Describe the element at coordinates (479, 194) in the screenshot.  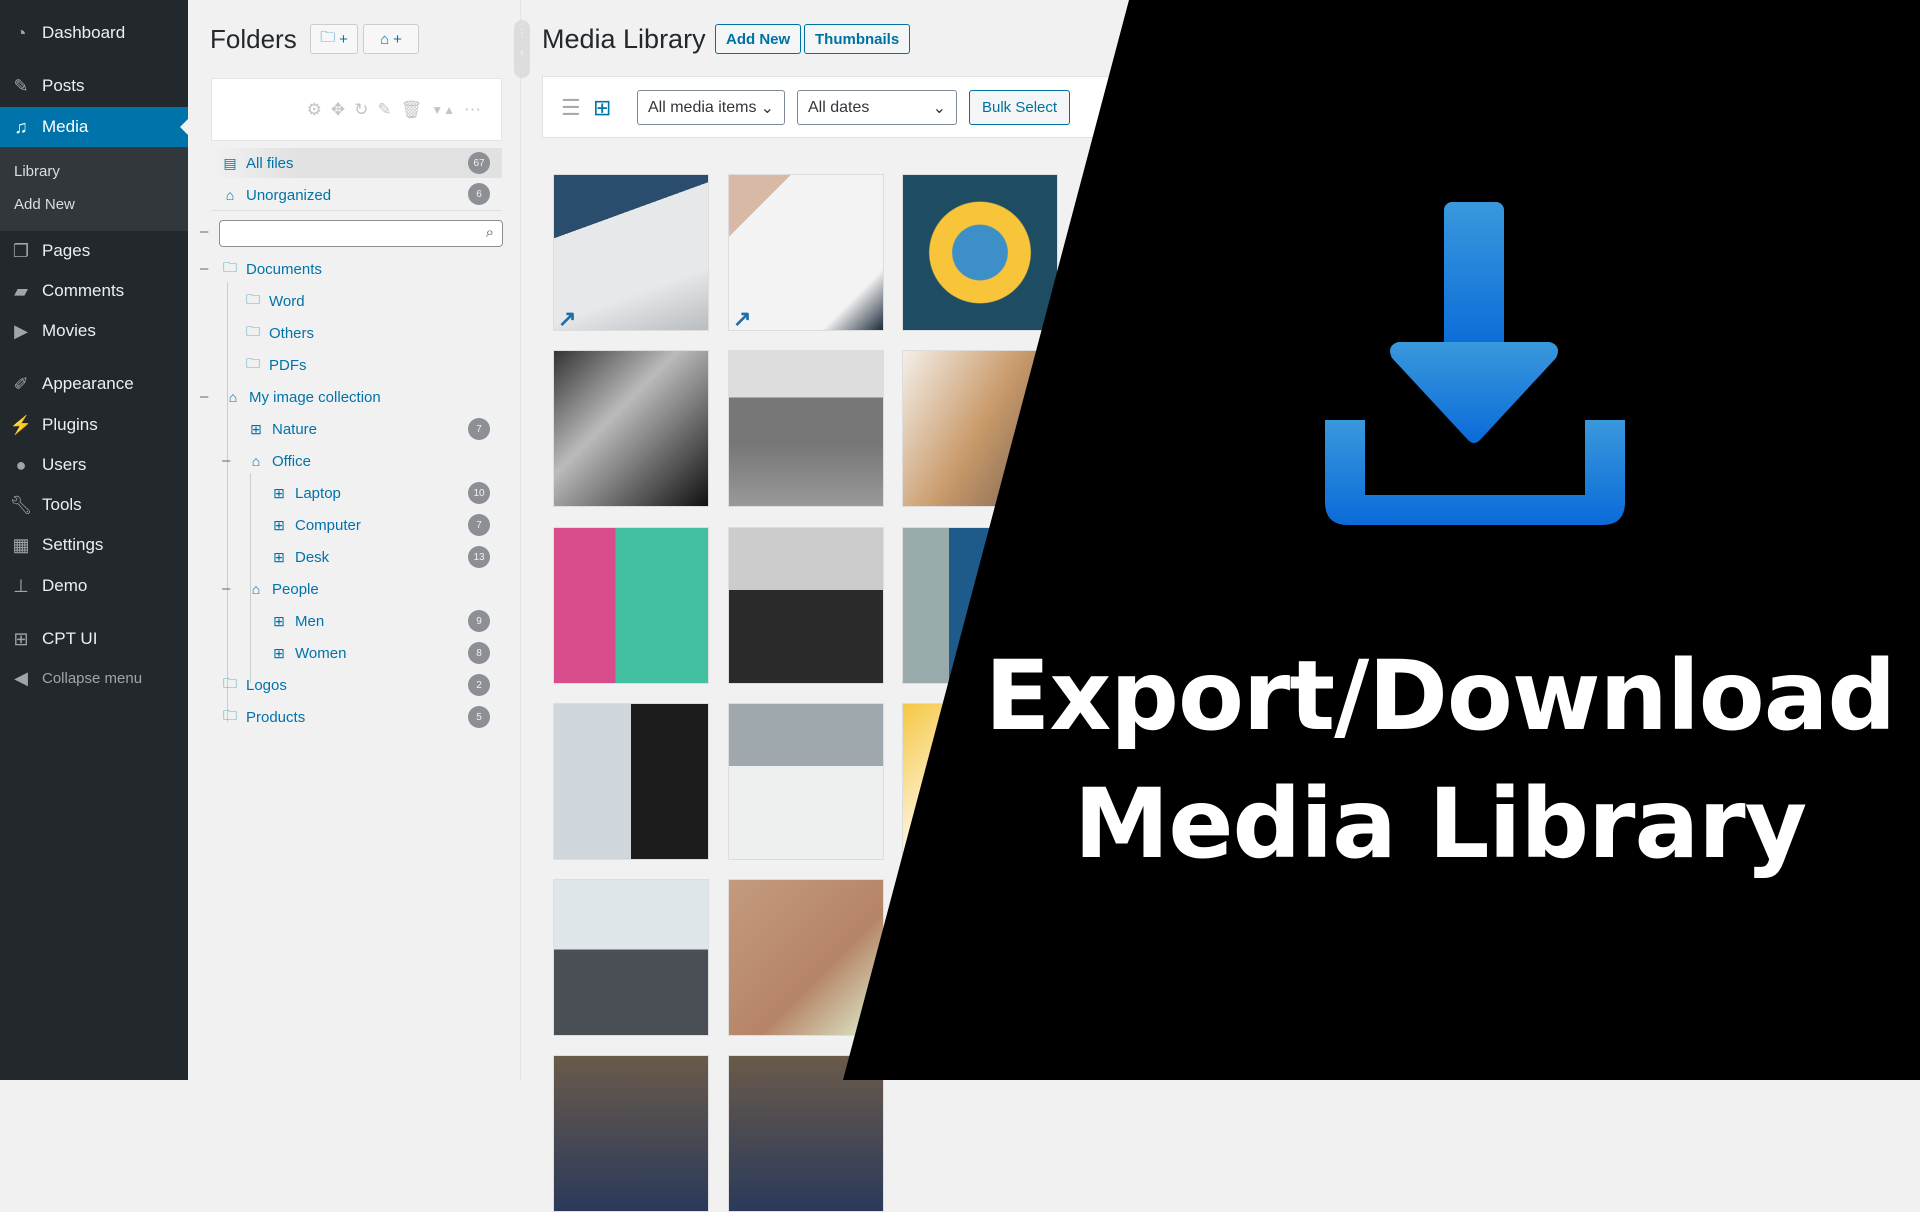
I see `unorganized-count: 6` at that location.